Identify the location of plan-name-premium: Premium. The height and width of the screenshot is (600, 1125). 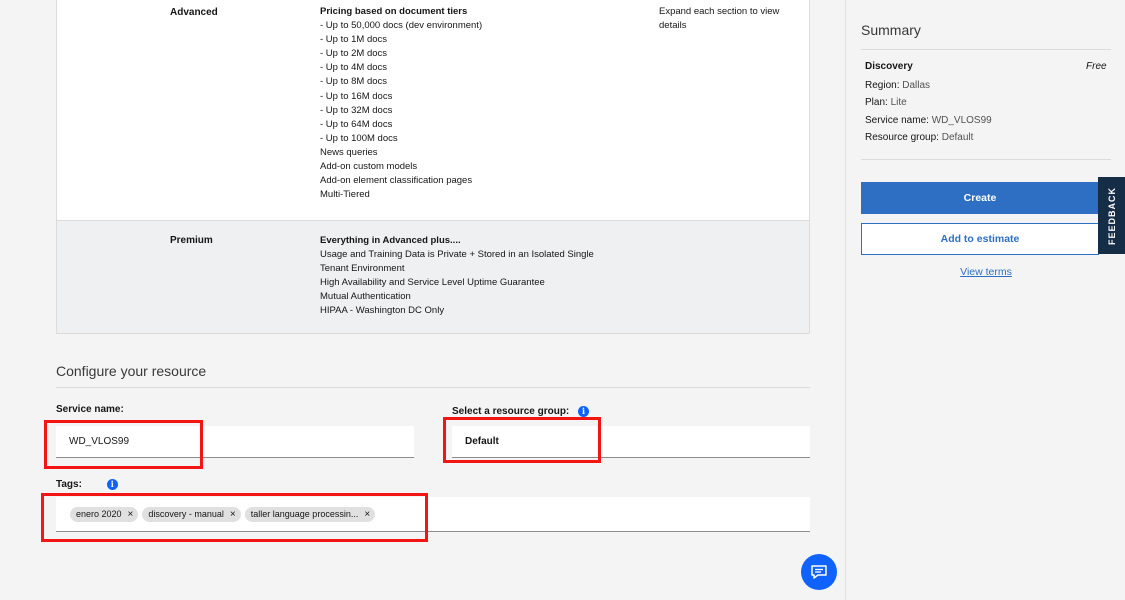
(191, 240).